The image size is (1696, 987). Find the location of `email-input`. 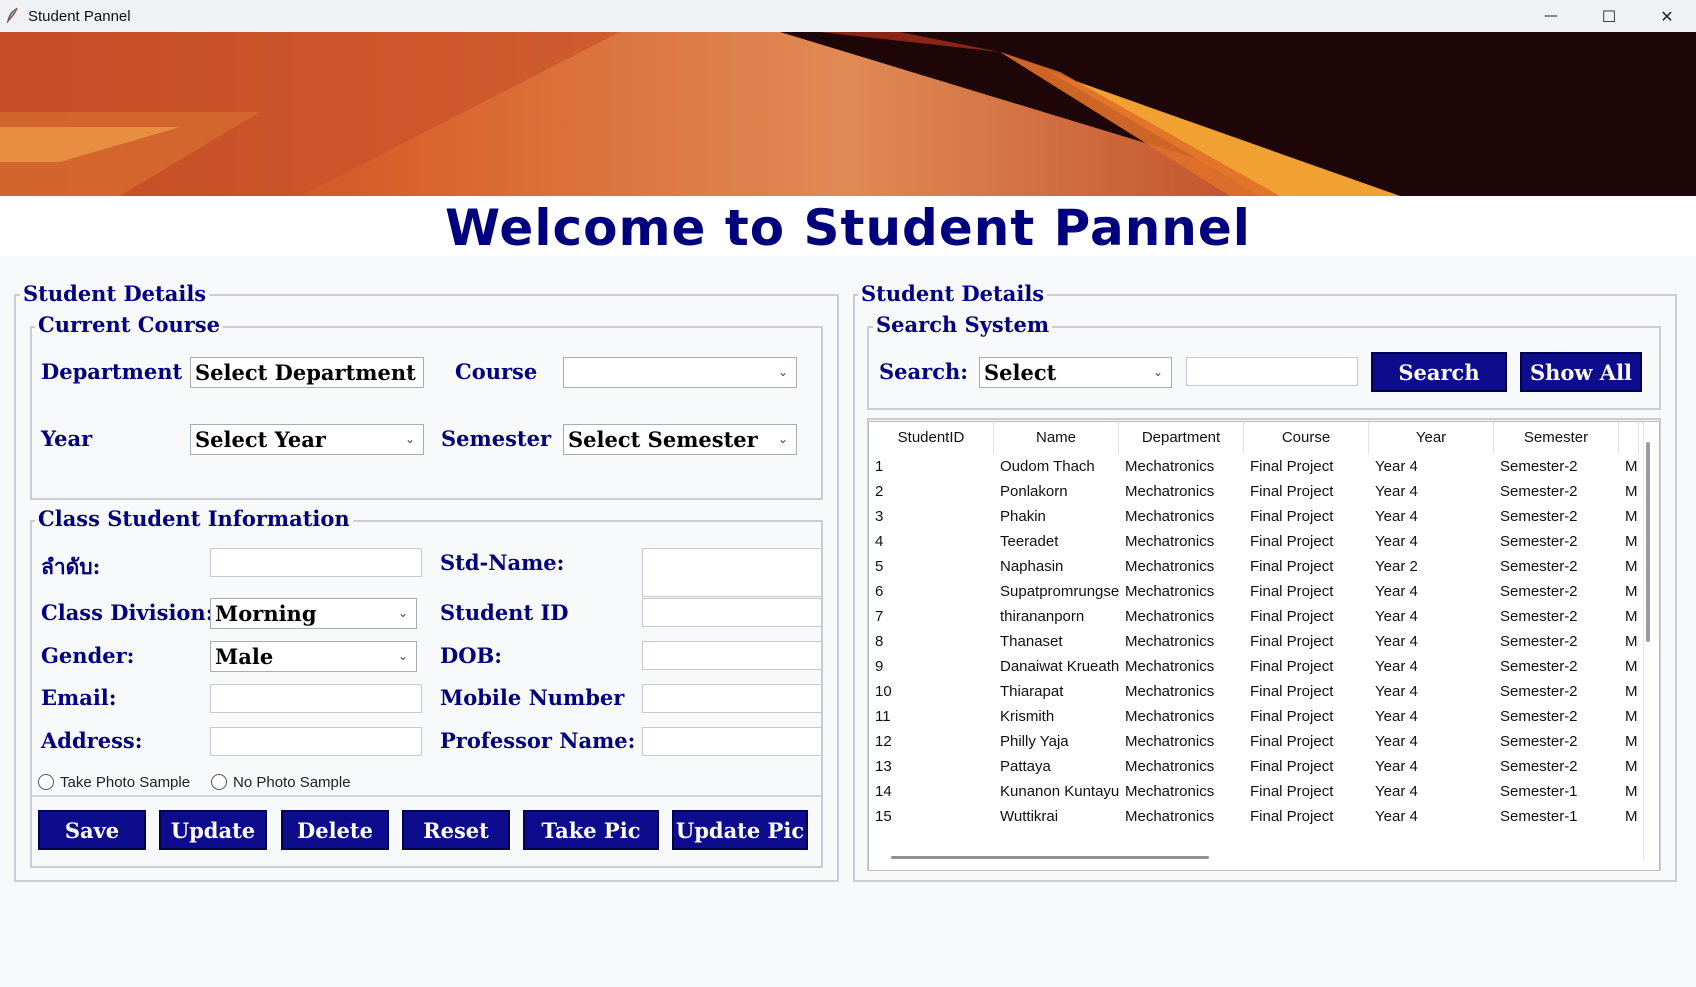

email-input is located at coordinates (316, 698).